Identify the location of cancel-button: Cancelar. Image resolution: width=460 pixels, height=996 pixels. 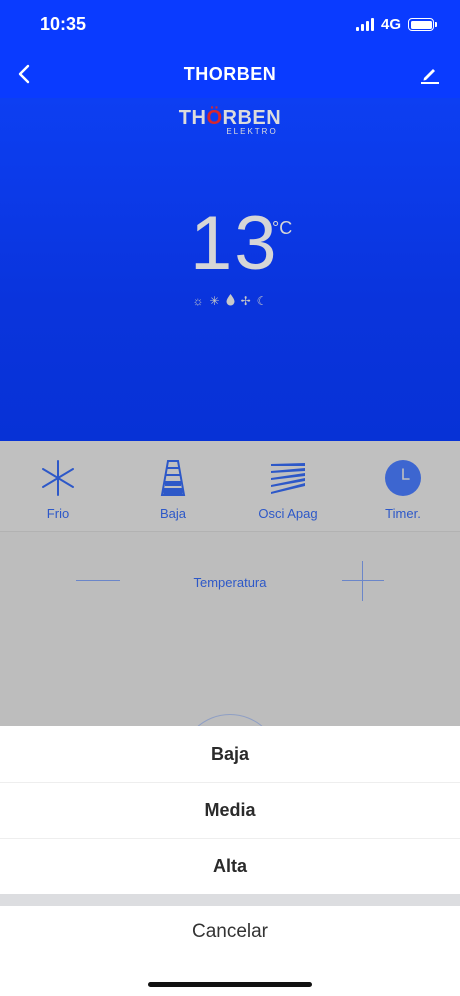
(230, 932).